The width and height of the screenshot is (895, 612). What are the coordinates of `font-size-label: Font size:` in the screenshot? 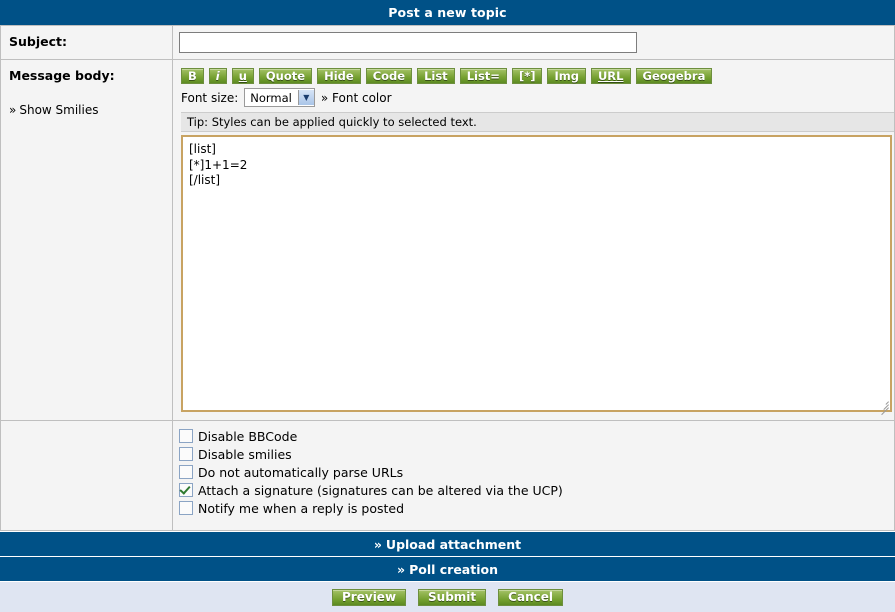 It's located at (210, 97).